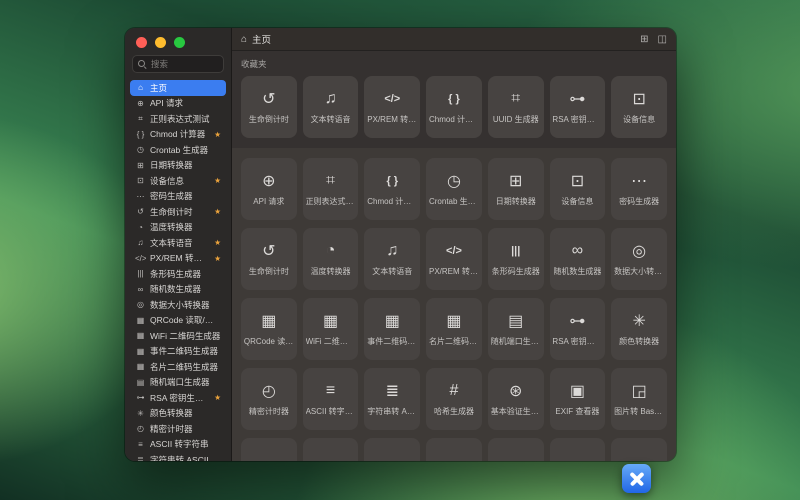 The width and height of the screenshot is (800, 500). I want to click on sidebar-item: ◷ Crontab 生成器, so click(178, 150).